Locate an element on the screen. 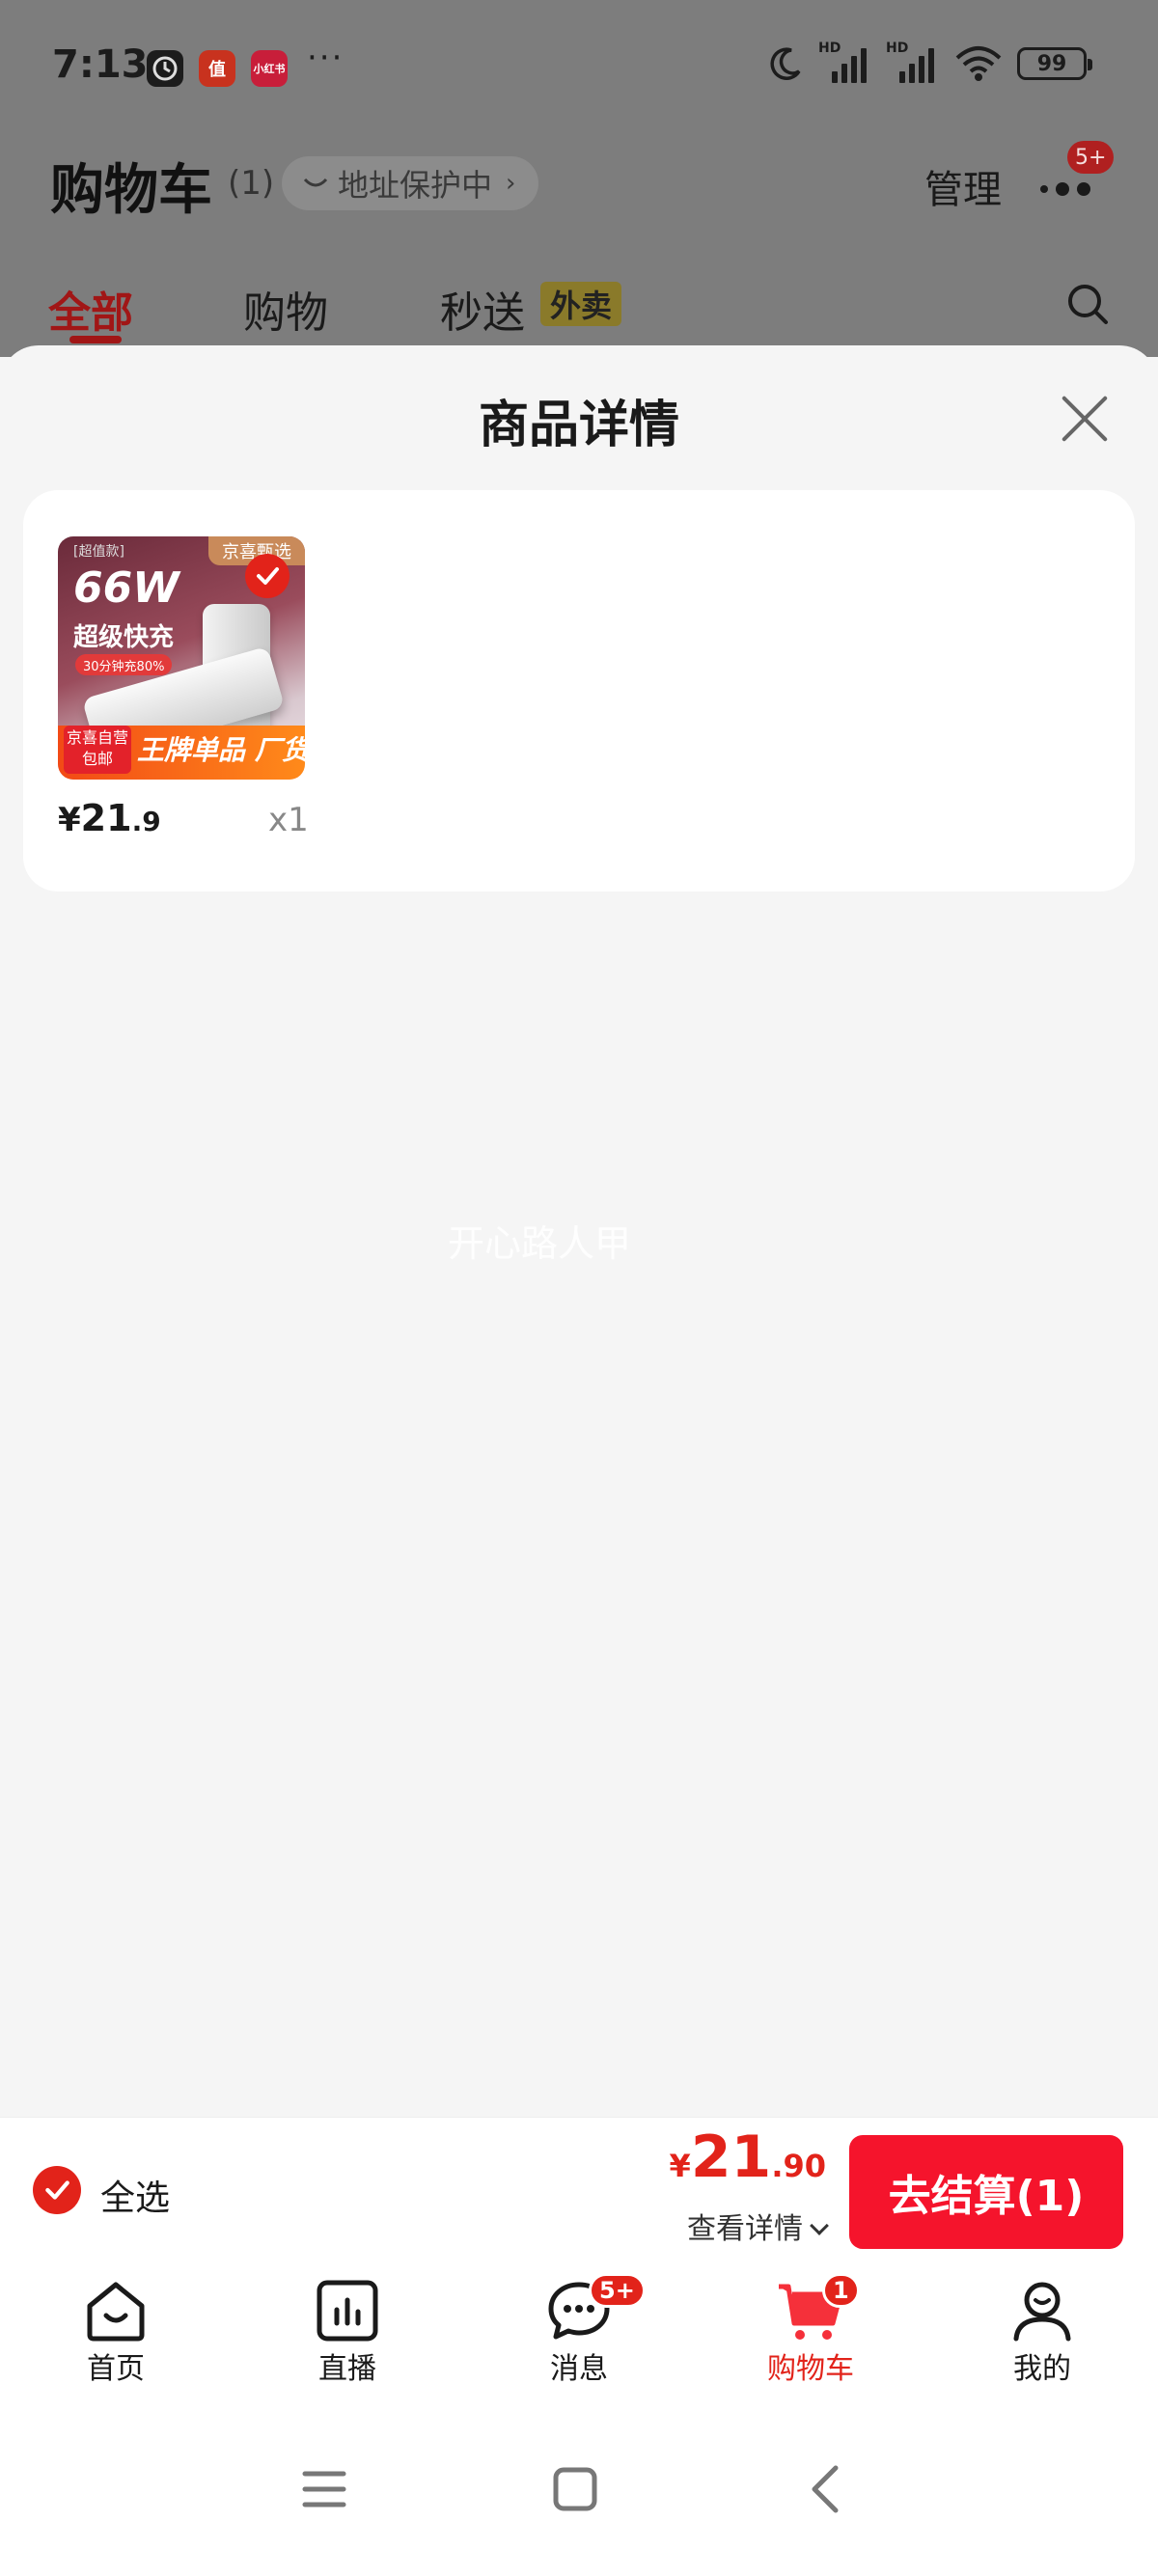  thumb-charge-pill: 30分钟充80% is located at coordinates (124, 664).